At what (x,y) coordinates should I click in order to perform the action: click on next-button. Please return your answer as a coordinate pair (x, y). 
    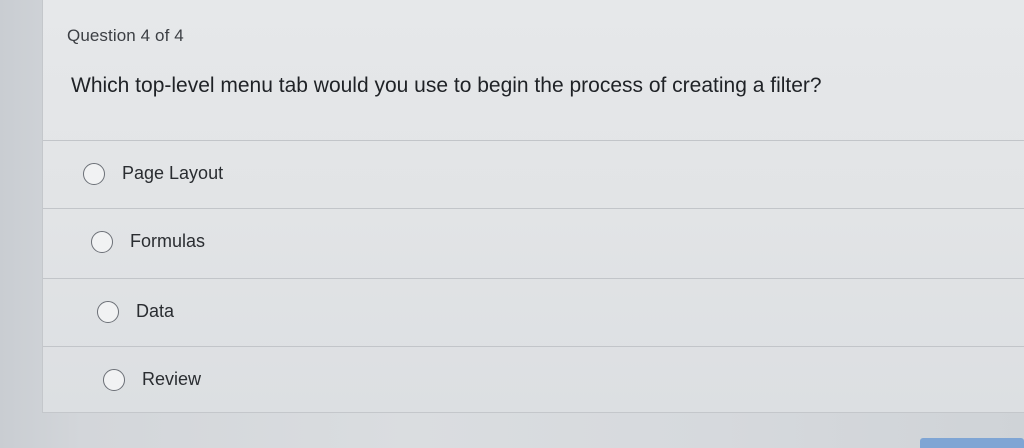
    Looking at the image, I should click on (972, 443).